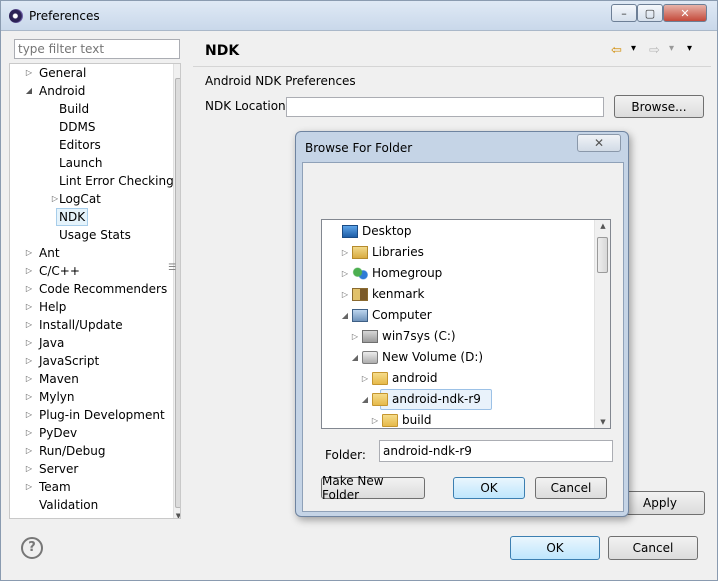 This screenshot has height=581, width=718. Describe the element at coordinates (360, 294) in the screenshot. I see `user-icon` at that location.